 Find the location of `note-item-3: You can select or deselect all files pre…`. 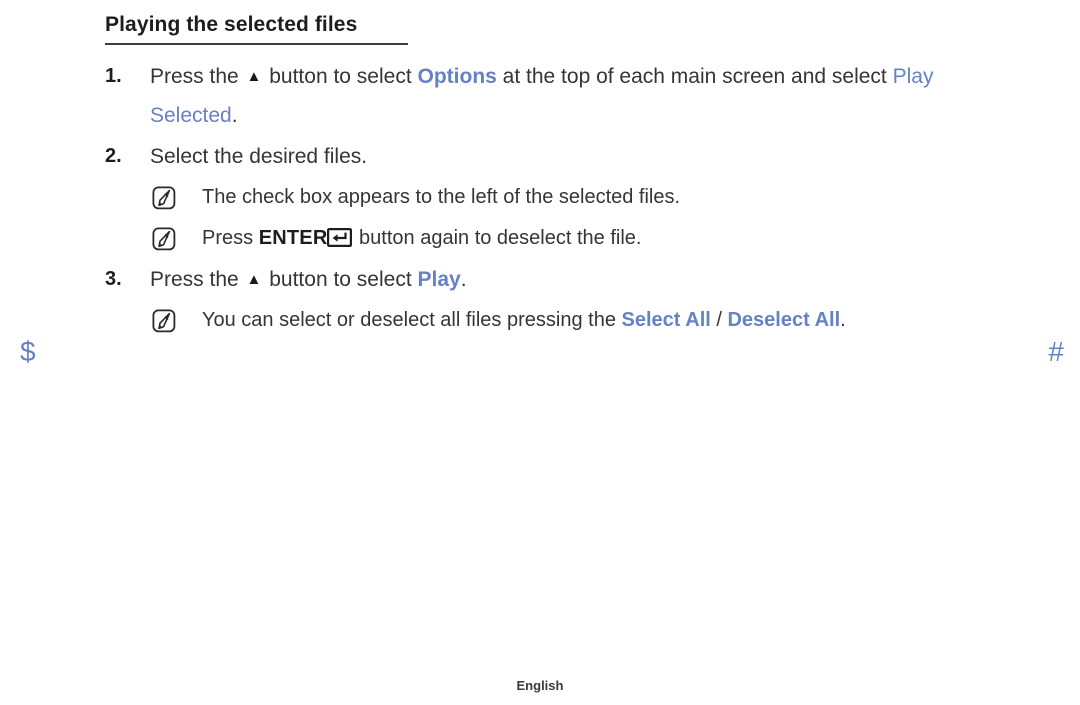

note-item-3: You can select or deselect all files pre… is located at coordinates (540, 320).